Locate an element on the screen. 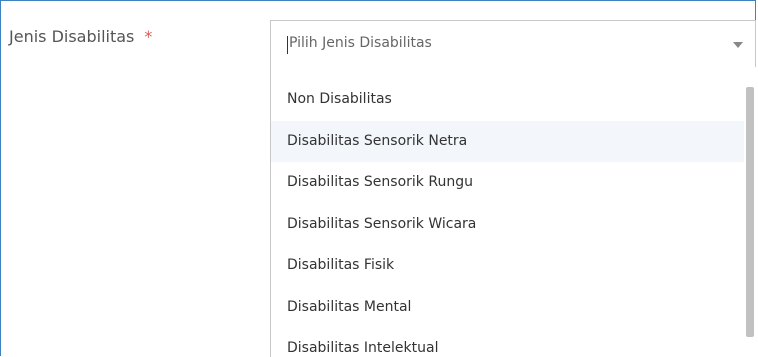 The height and width of the screenshot is (357, 758). disability-type-select: Pilih Jenis Disabilitas is located at coordinates (513, 44).